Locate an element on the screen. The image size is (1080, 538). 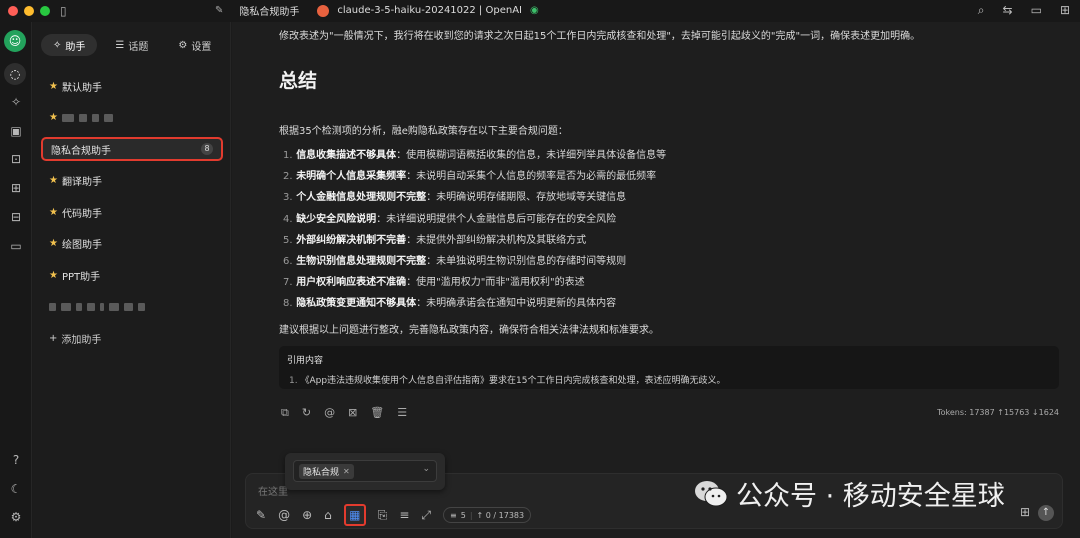
more-menu-icon: ☰ is located at coordinates (402, 413).